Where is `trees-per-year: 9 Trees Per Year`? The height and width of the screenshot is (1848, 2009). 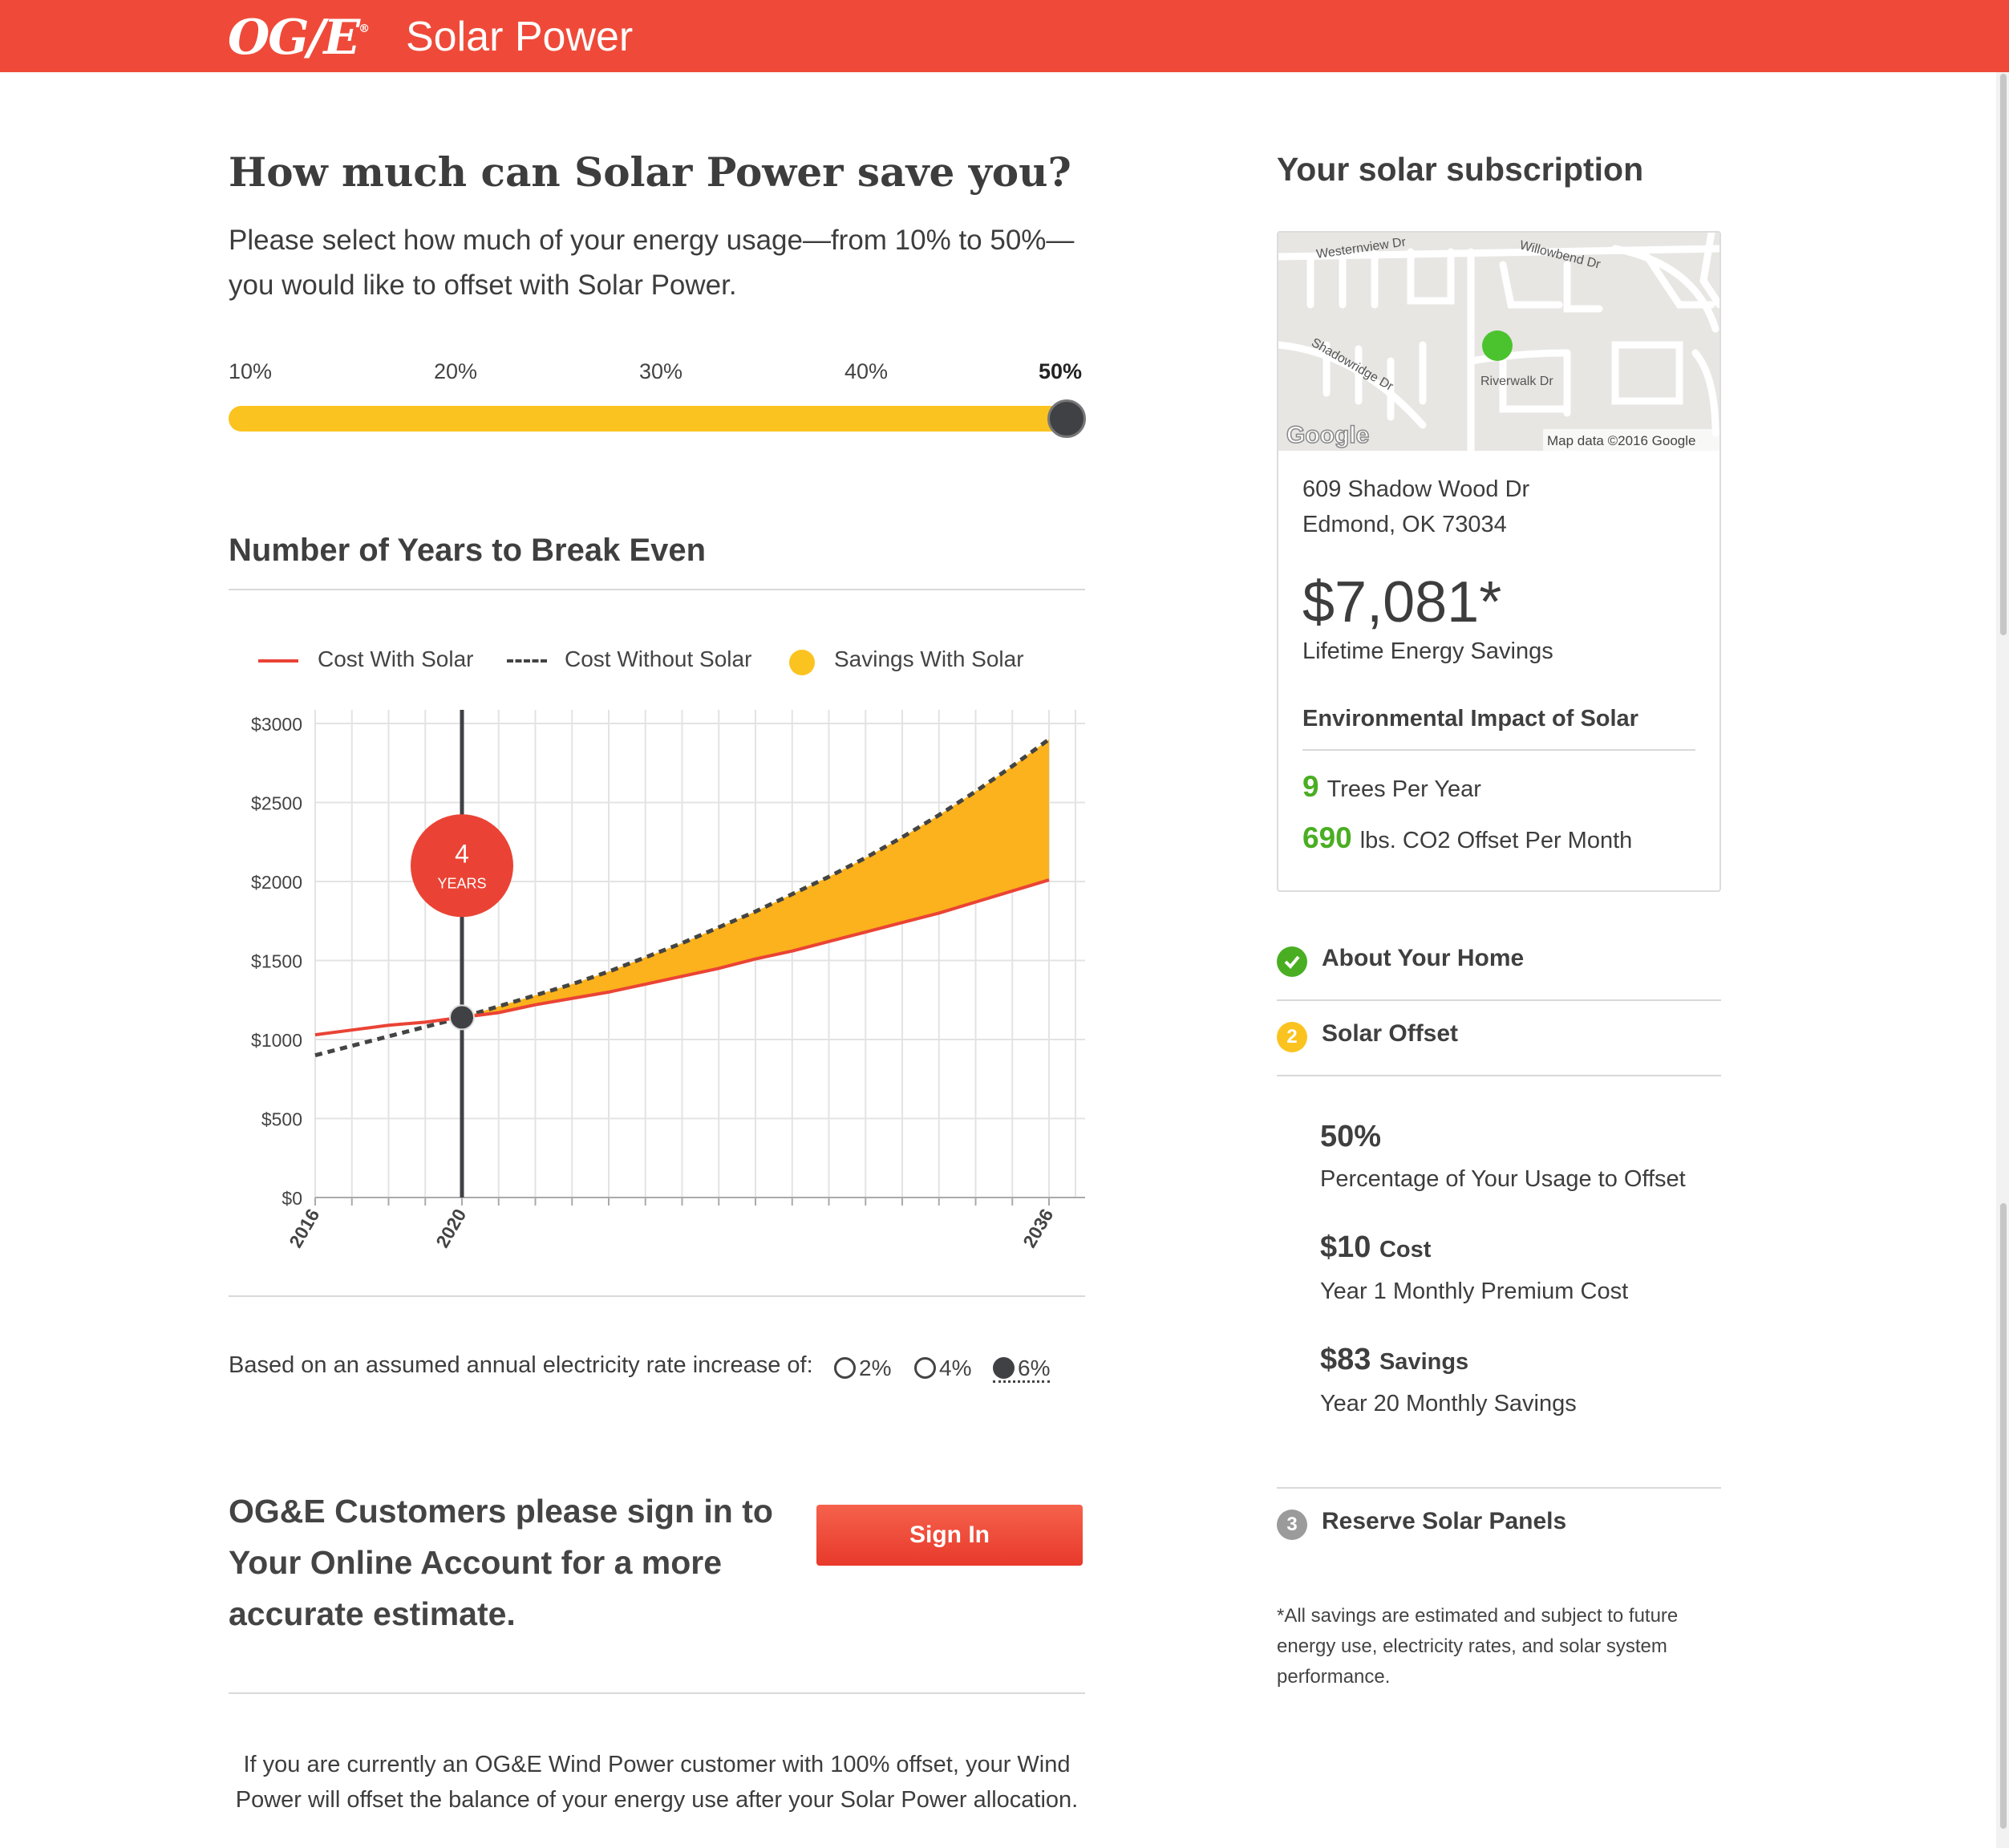
trees-per-year: 9 Trees Per Year is located at coordinates (1391, 787).